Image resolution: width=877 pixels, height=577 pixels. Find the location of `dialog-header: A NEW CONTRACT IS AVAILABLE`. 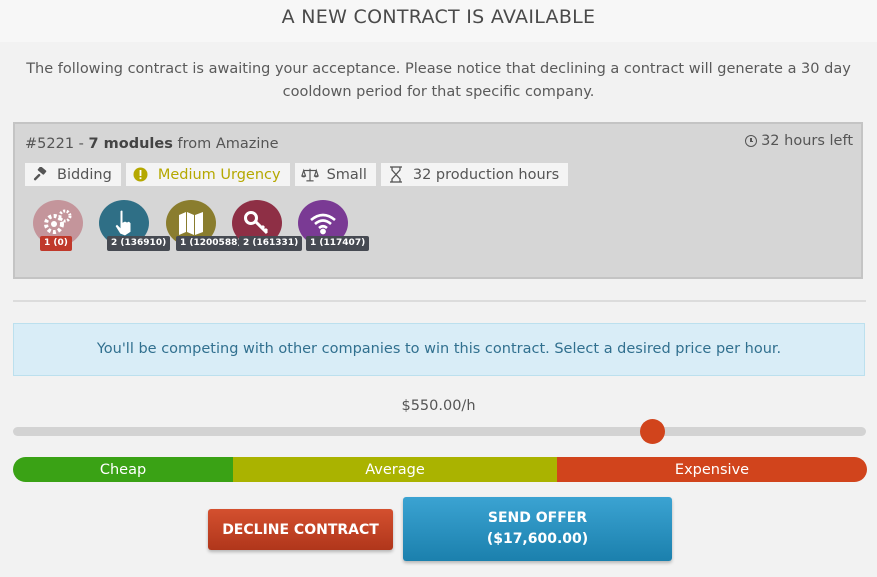

dialog-header: A NEW CONTRACT IS AVAILABLE is located at coordinates (438, 21).